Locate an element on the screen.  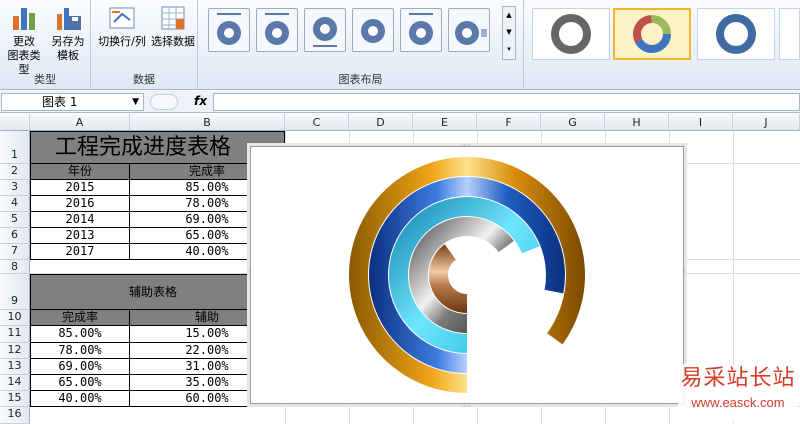
row-header-1: 1 is located at coordinates (15, 147).